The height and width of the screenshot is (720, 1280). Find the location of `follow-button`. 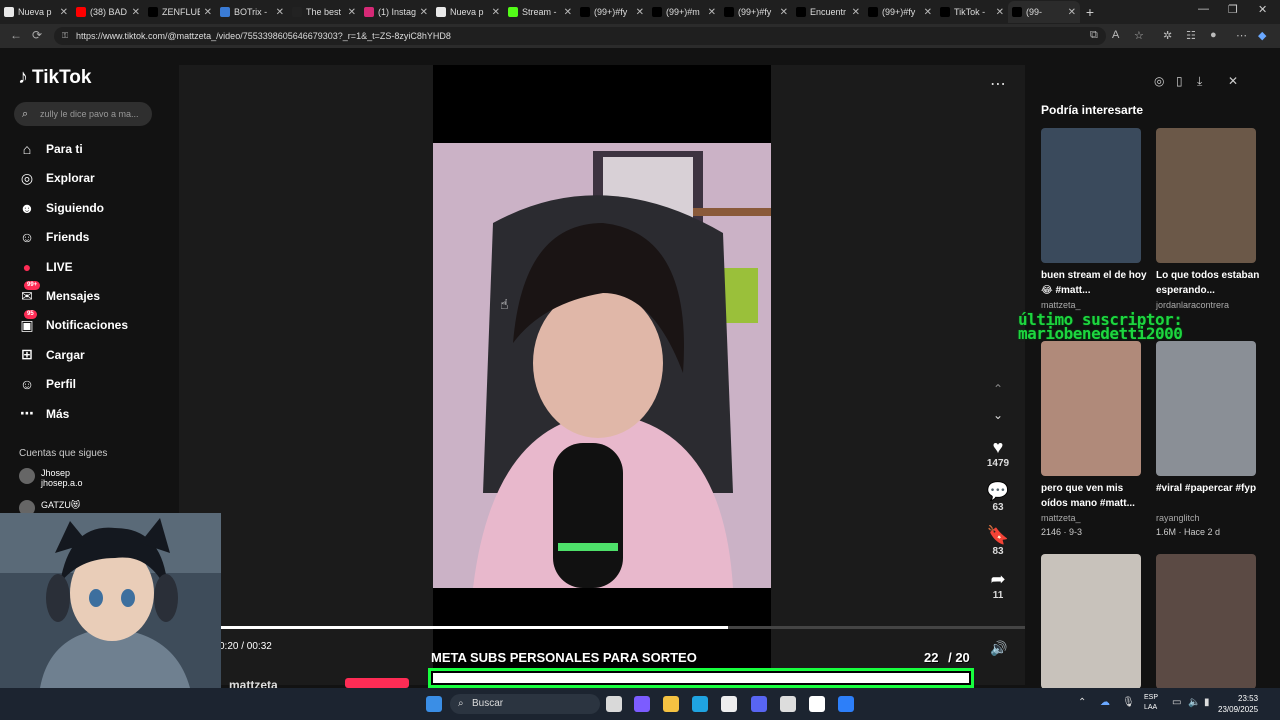

follow-button is located at coordinates (377, 683).